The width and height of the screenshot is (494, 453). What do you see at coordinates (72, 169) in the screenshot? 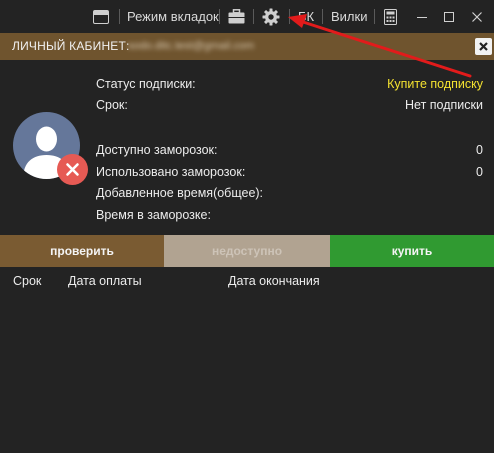
I see `no-subscription-icon` at bounding box center [72, 169].